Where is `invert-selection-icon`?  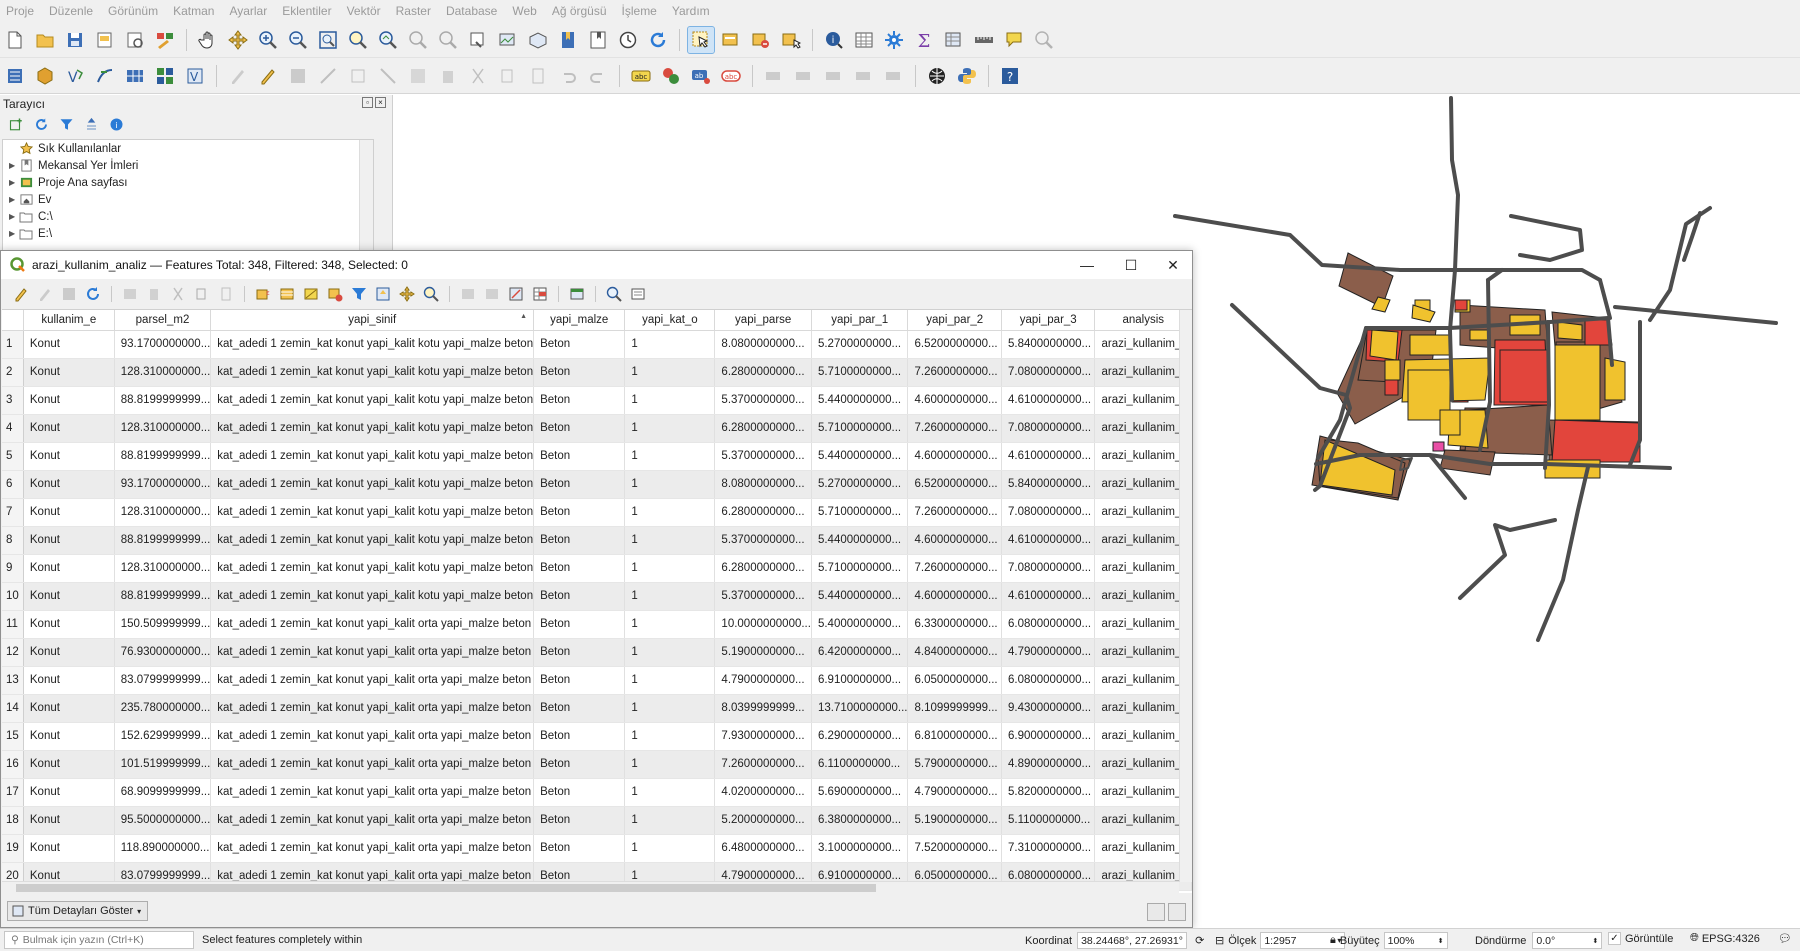
invert-selection-icon is located at coordinates (311, 294).